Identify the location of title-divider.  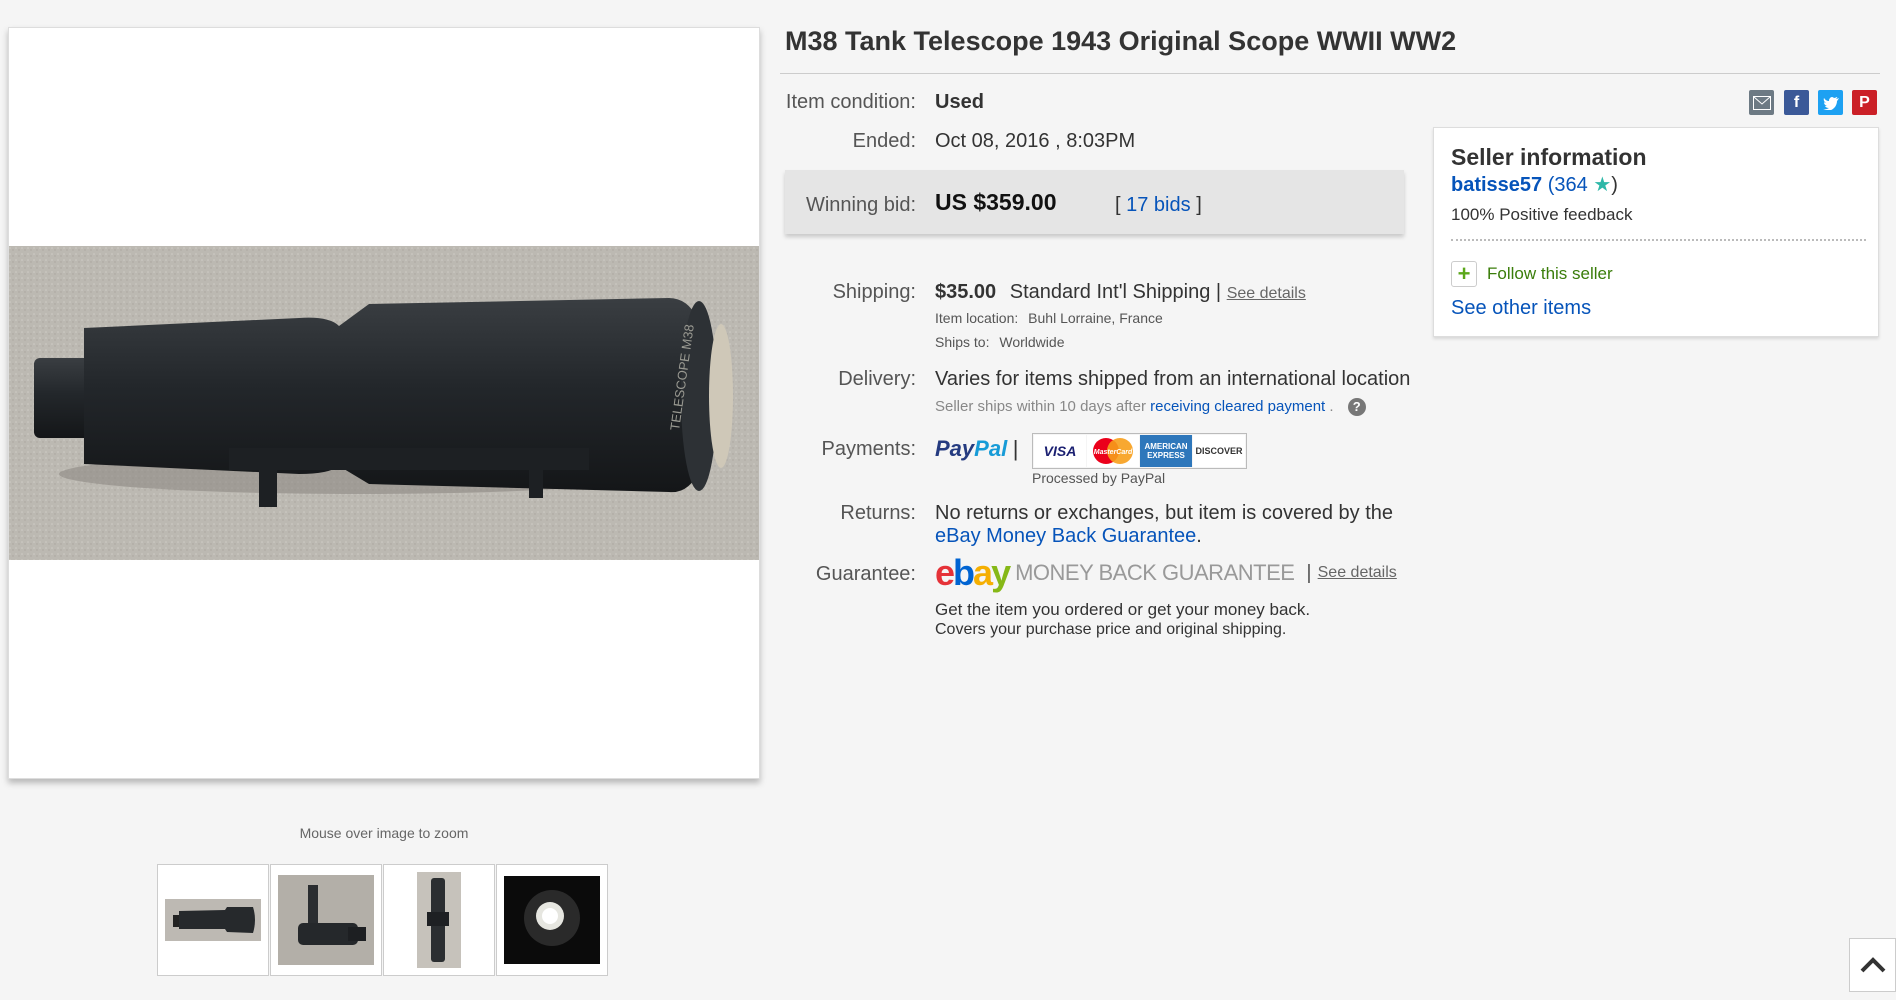
(1330, 73).